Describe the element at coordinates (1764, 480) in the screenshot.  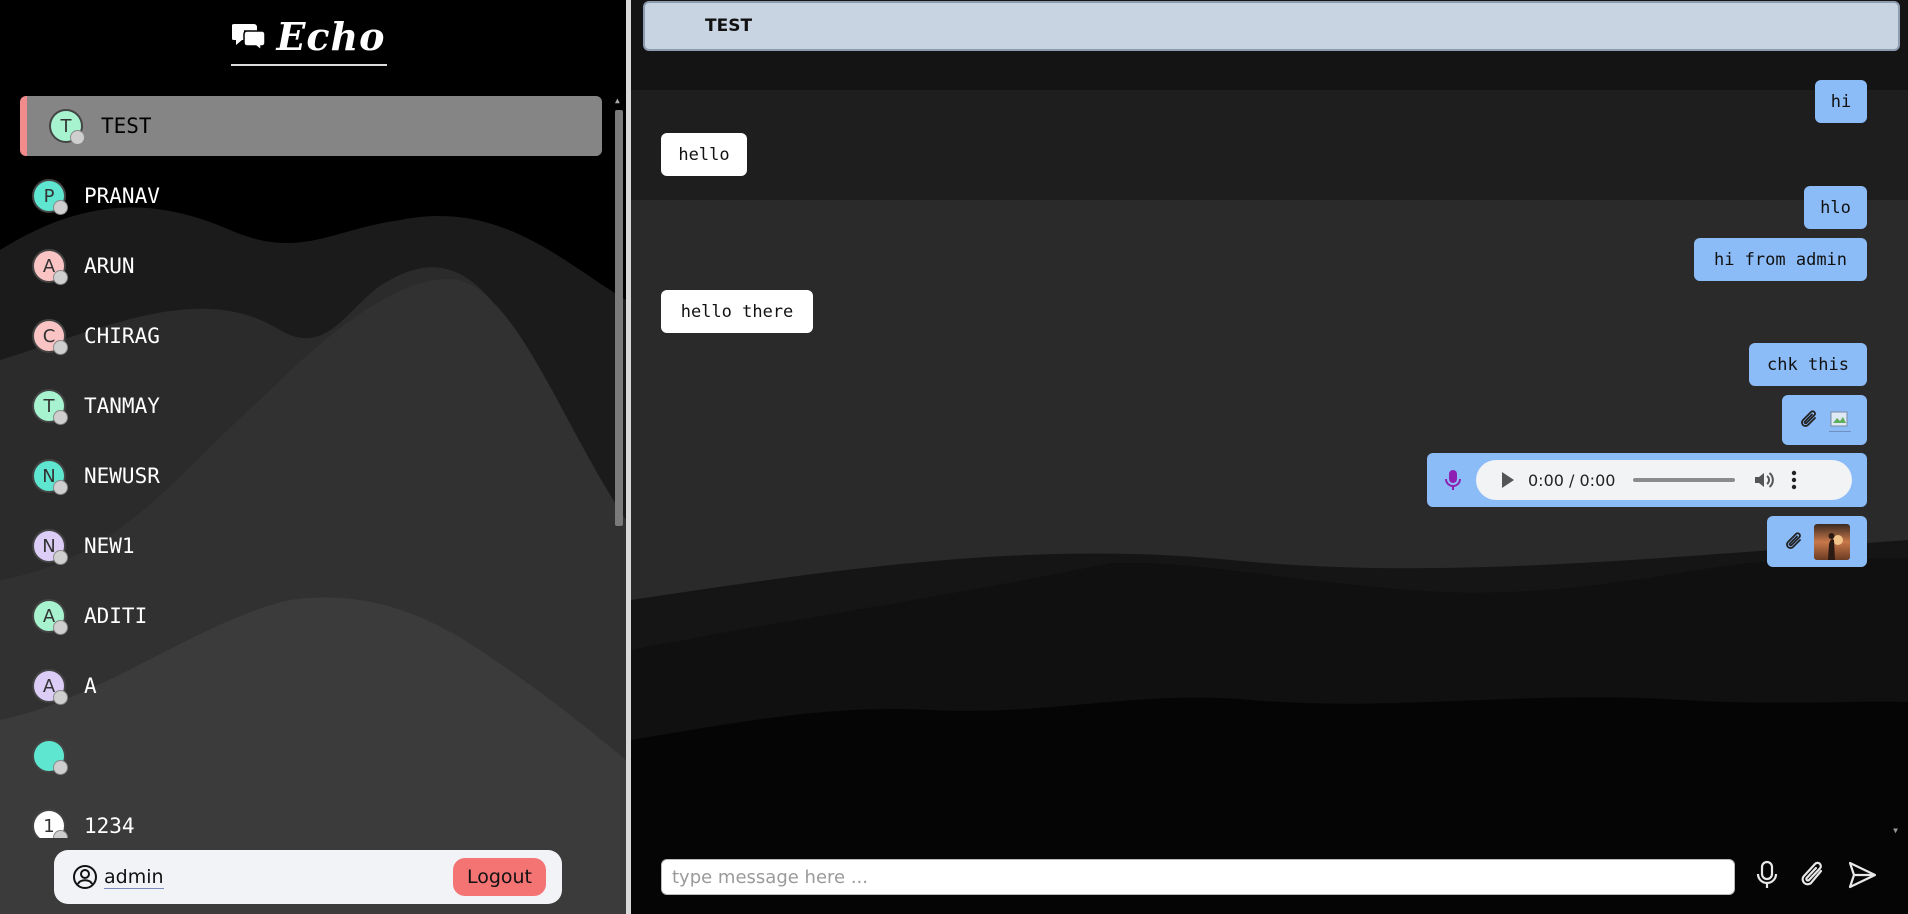
I see `volume-icon` at that location.